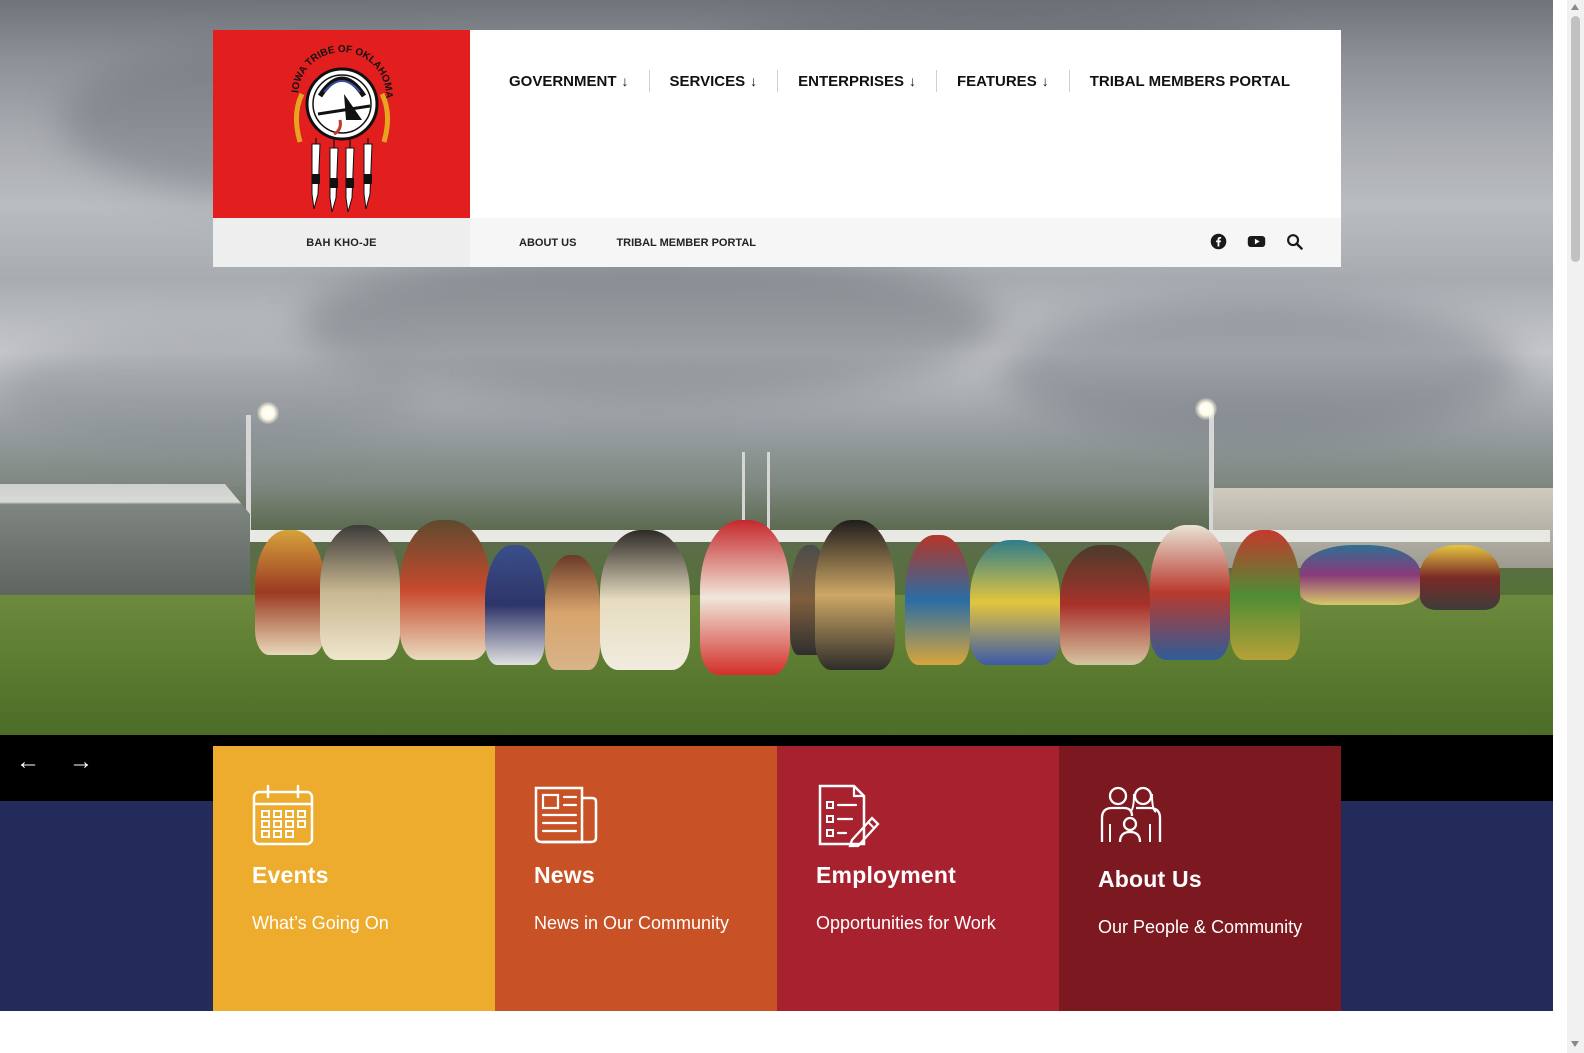 The image size is (1584, 1053). What do you see at coordinates (849, 816) in the screenshot?
I see `checklist-icon` at bounding box center [849, 816].